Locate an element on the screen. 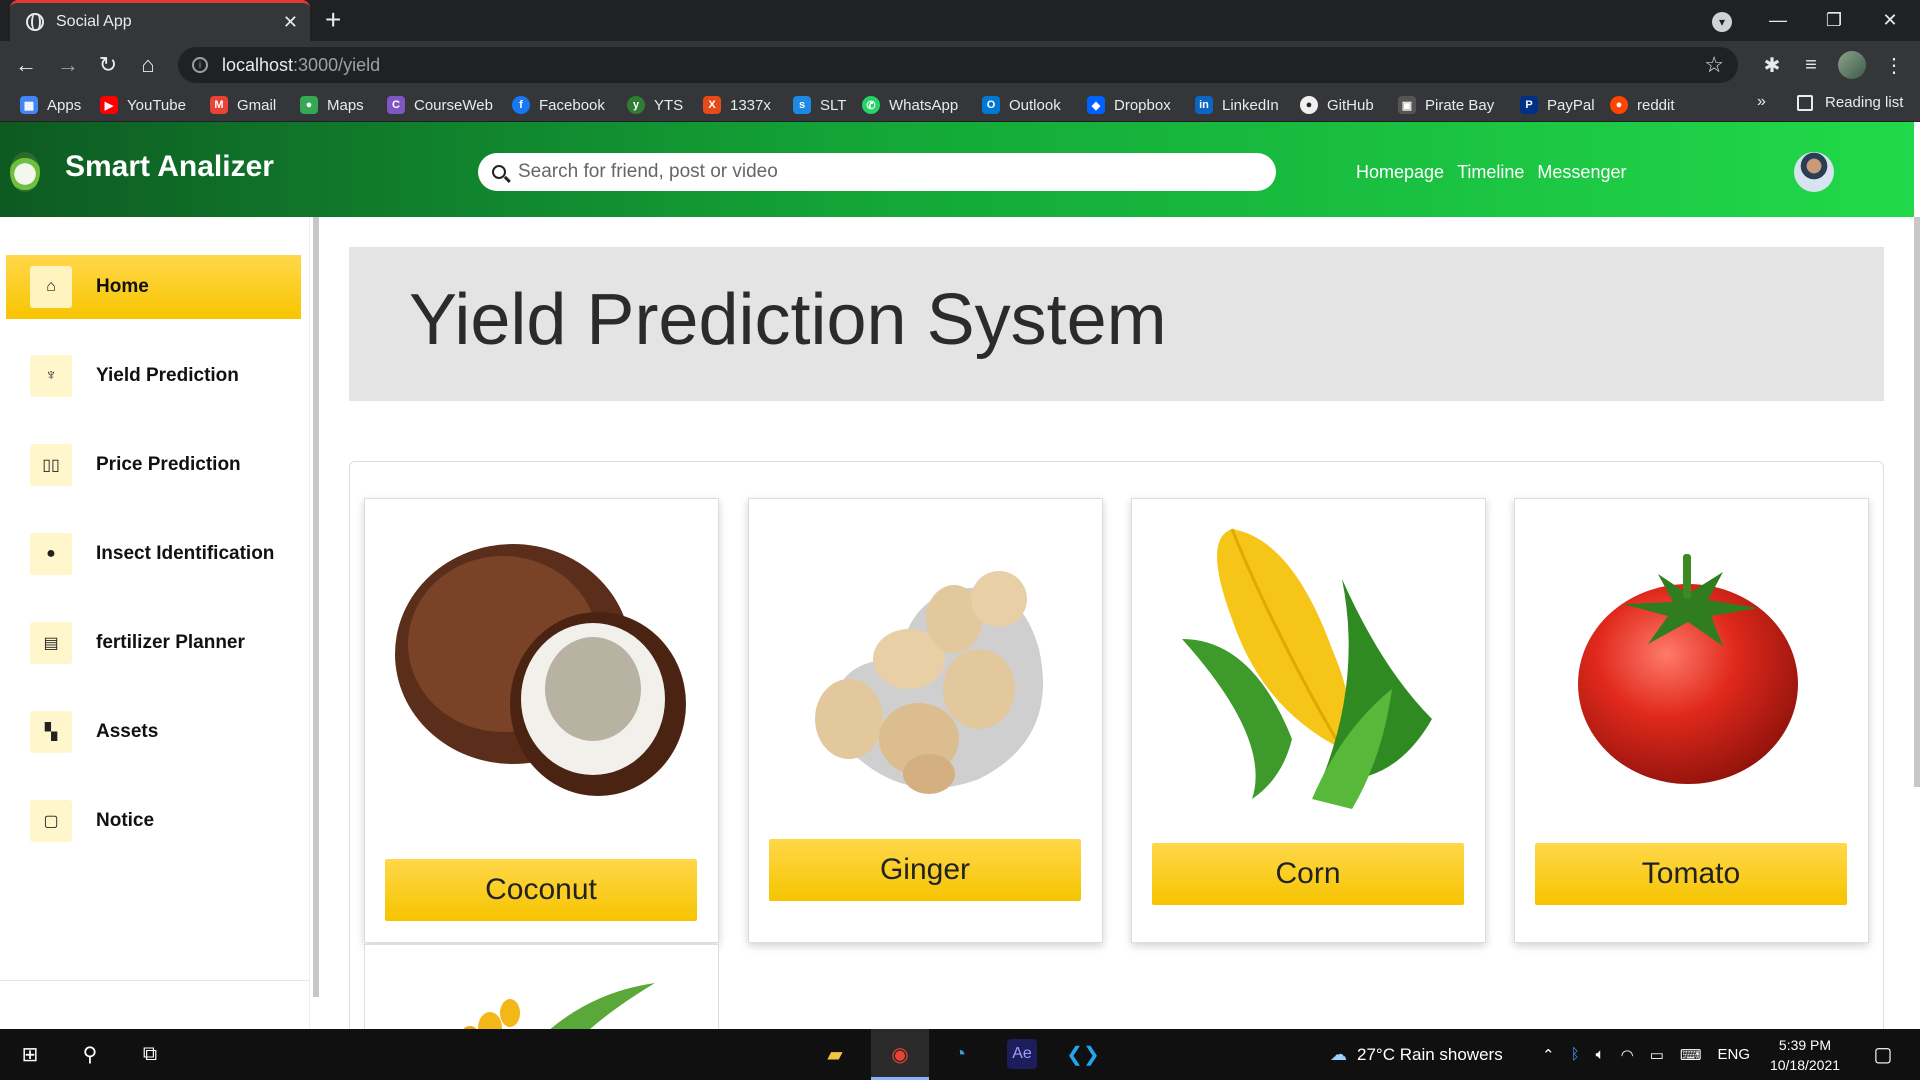 This screenshot has width=1920, height=1080. volume-icon: 🔈︎ is located at coordinates (1600, 1054).